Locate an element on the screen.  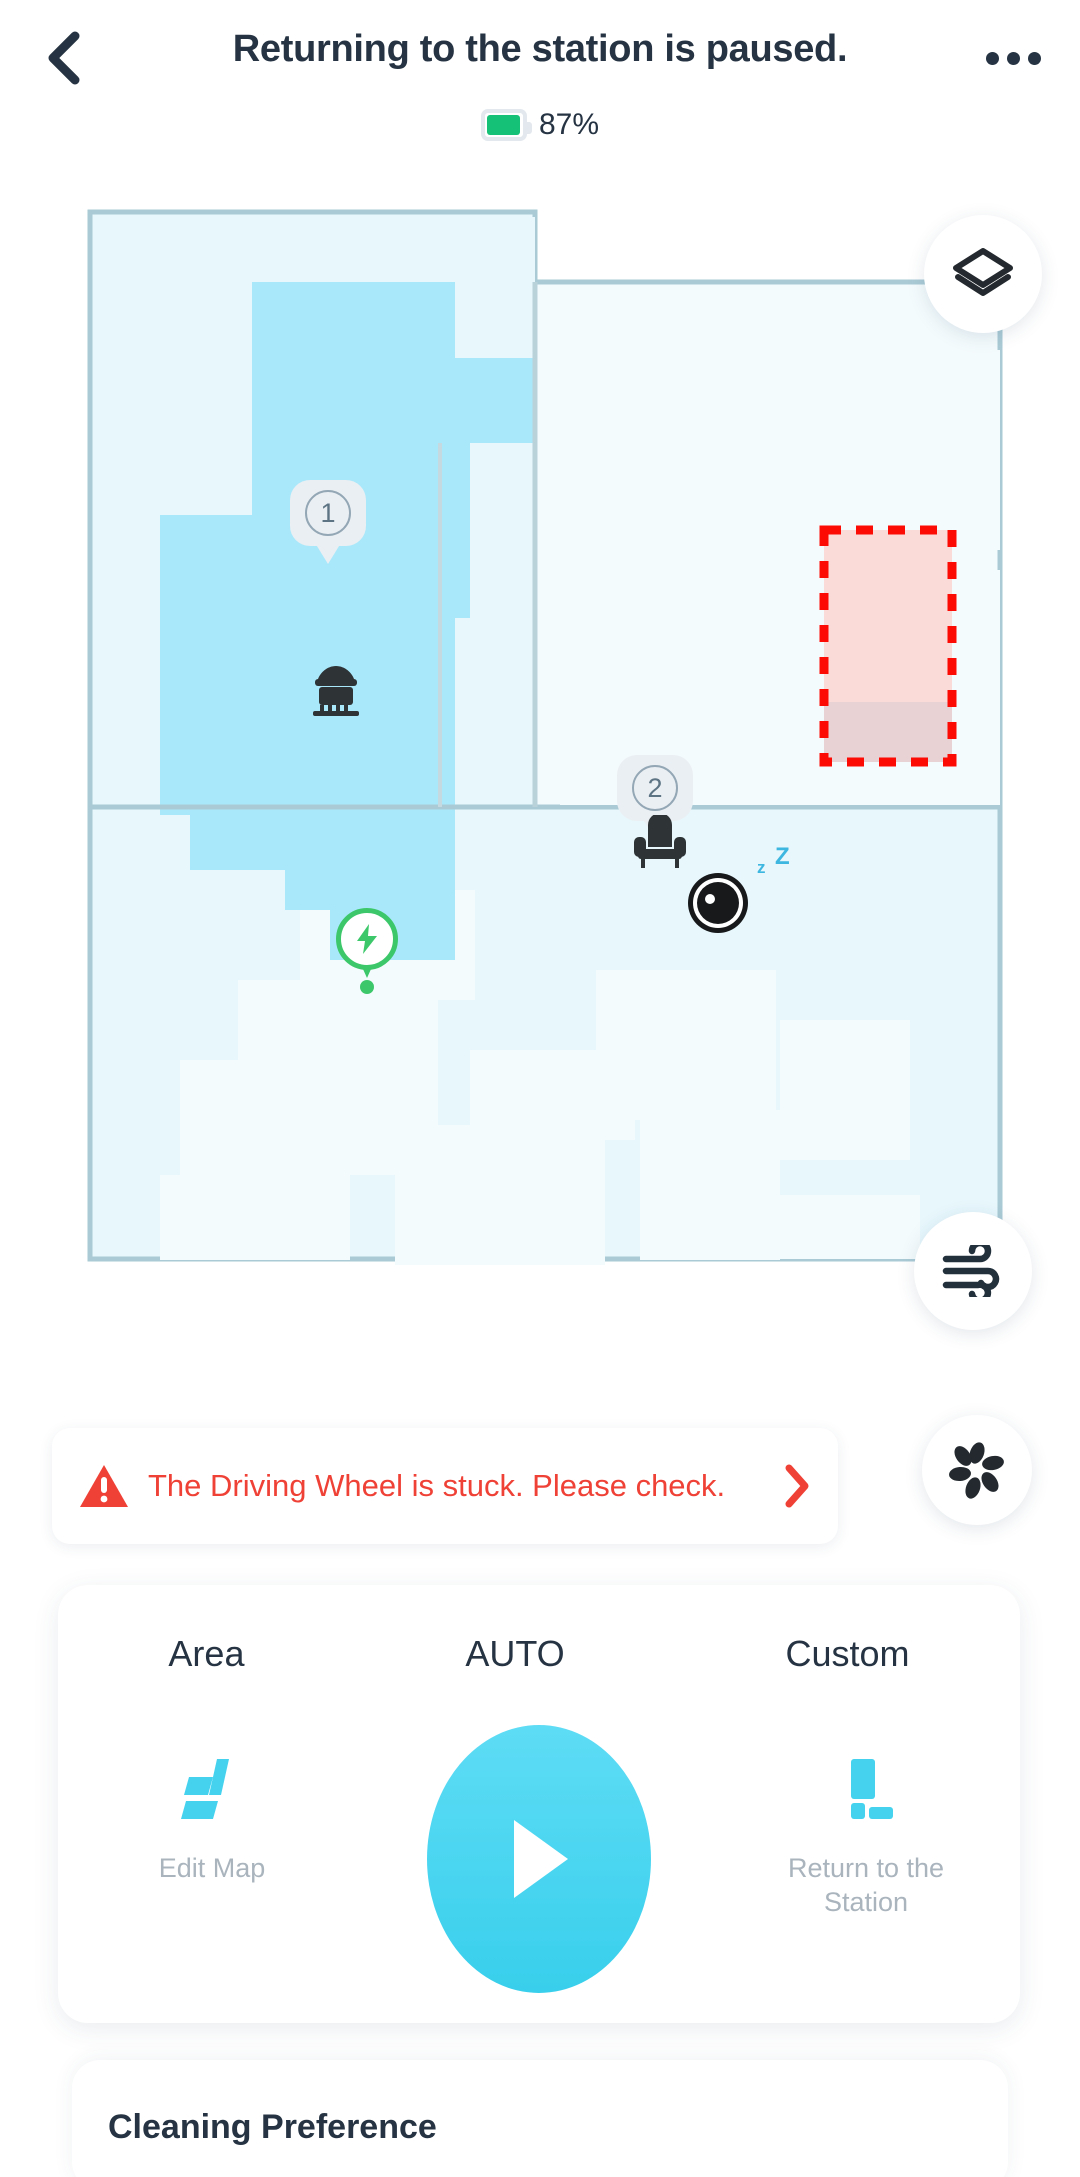
more-options-button is located at coordinates (1013, 58).